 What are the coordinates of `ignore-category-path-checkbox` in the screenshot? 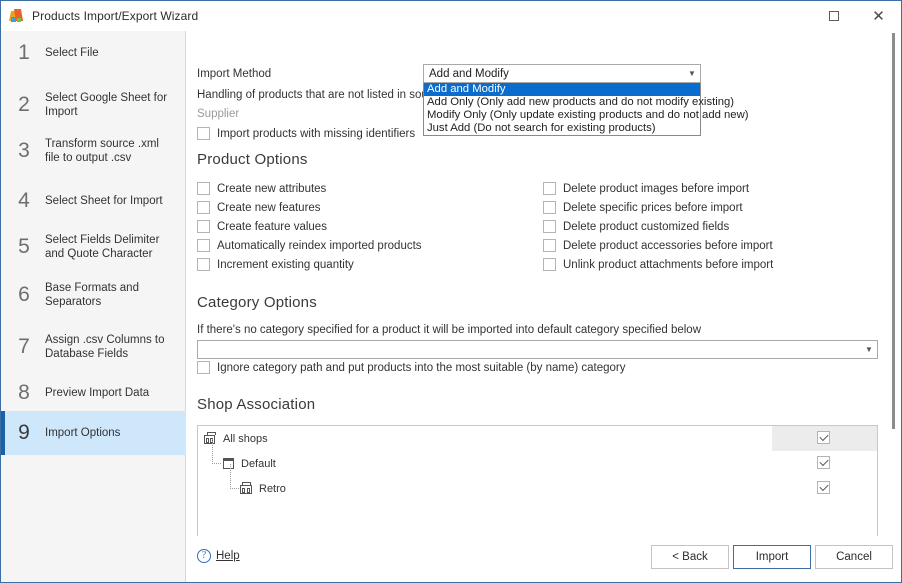 It's located at (203, 367).